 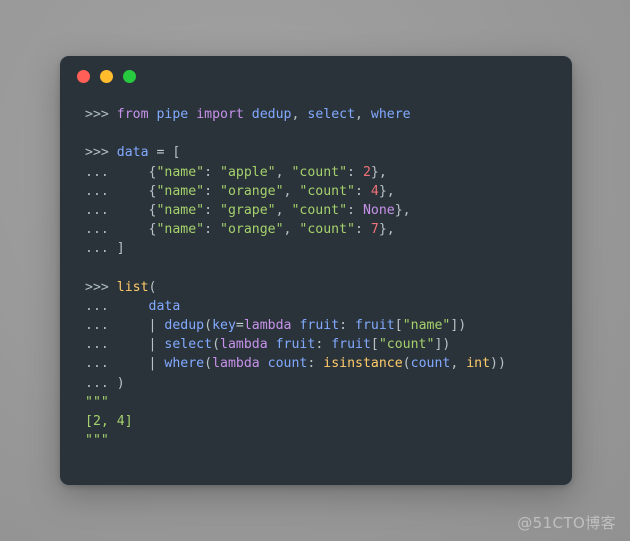 I want to click on code-line: """, so click(x=328, y=440).